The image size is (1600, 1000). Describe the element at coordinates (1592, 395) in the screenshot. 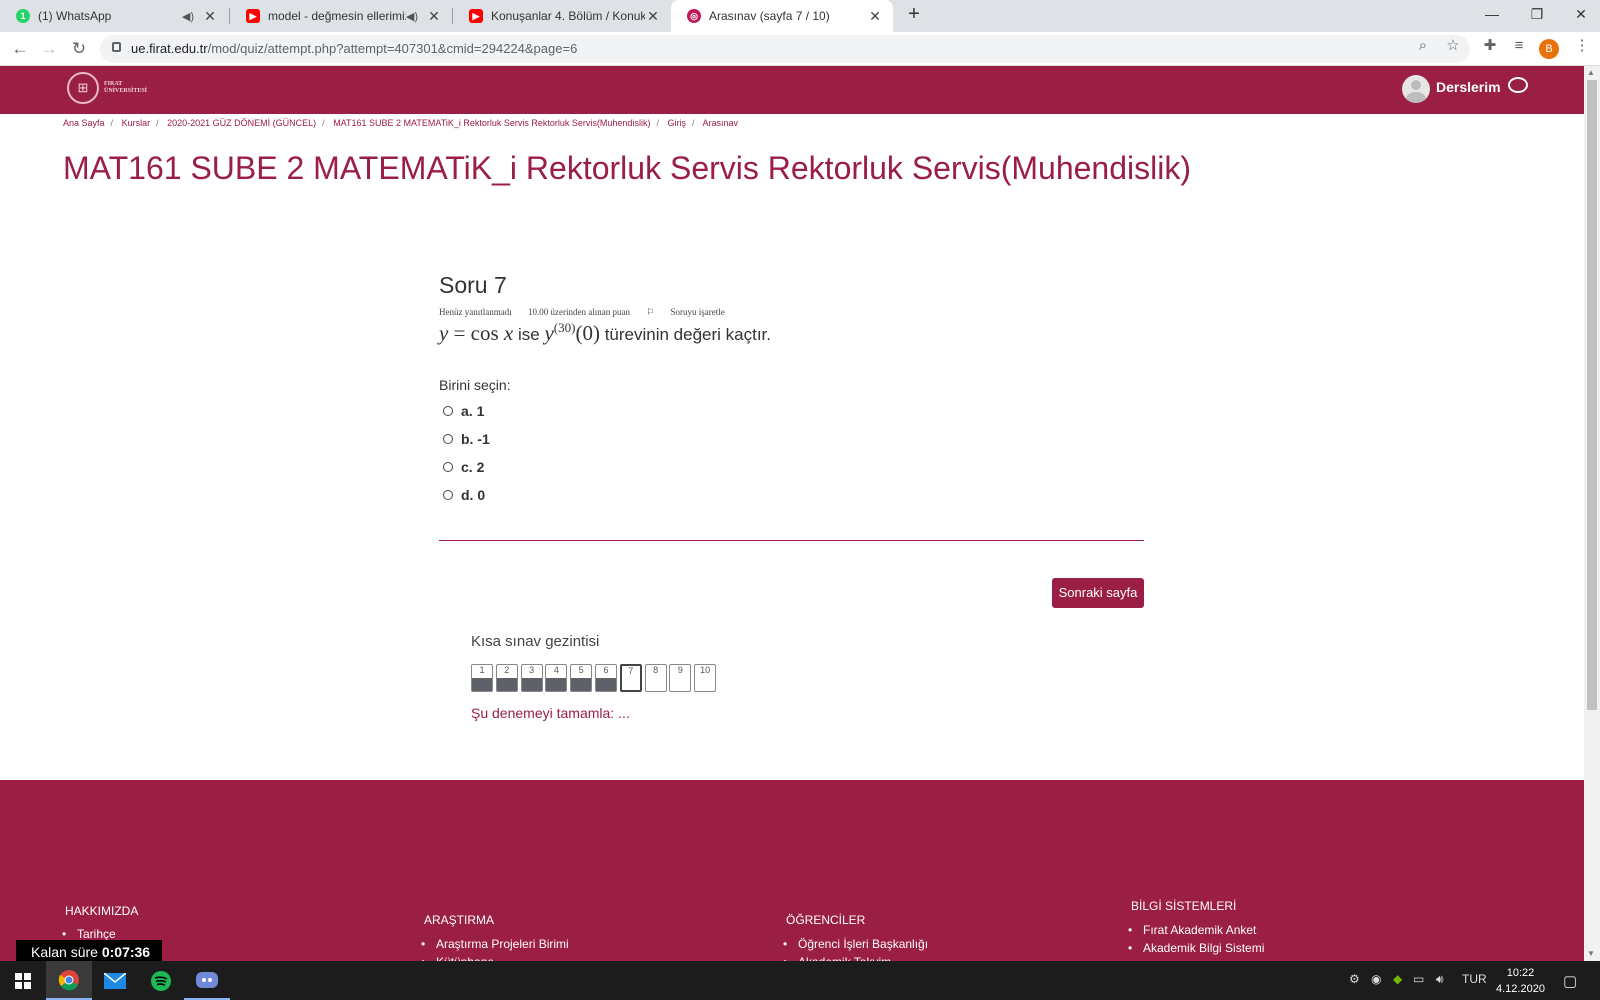

I see `scroll-thumb` at that location.